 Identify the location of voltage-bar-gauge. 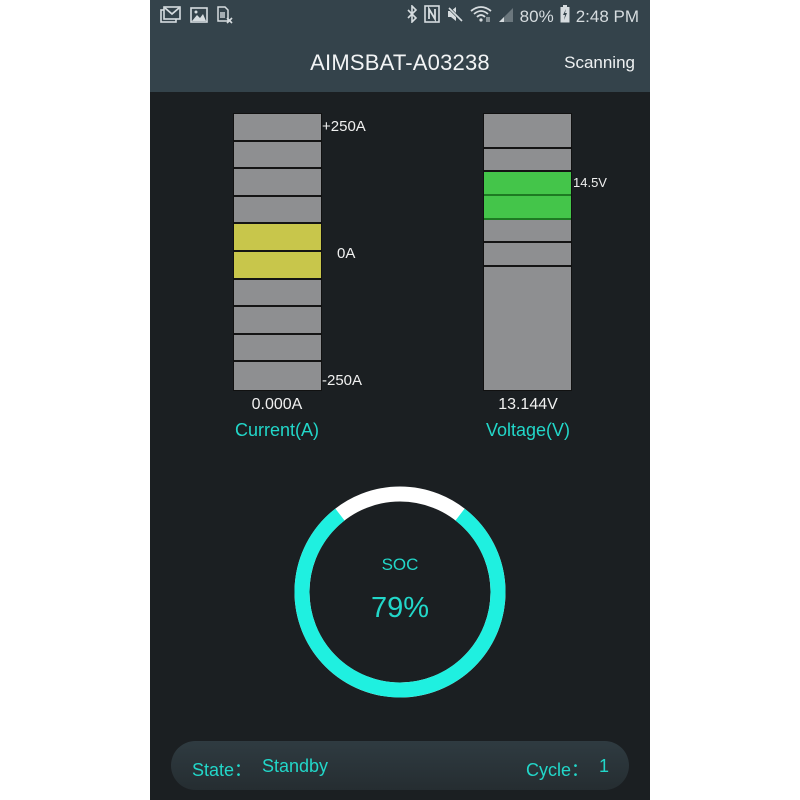
(527, 252).